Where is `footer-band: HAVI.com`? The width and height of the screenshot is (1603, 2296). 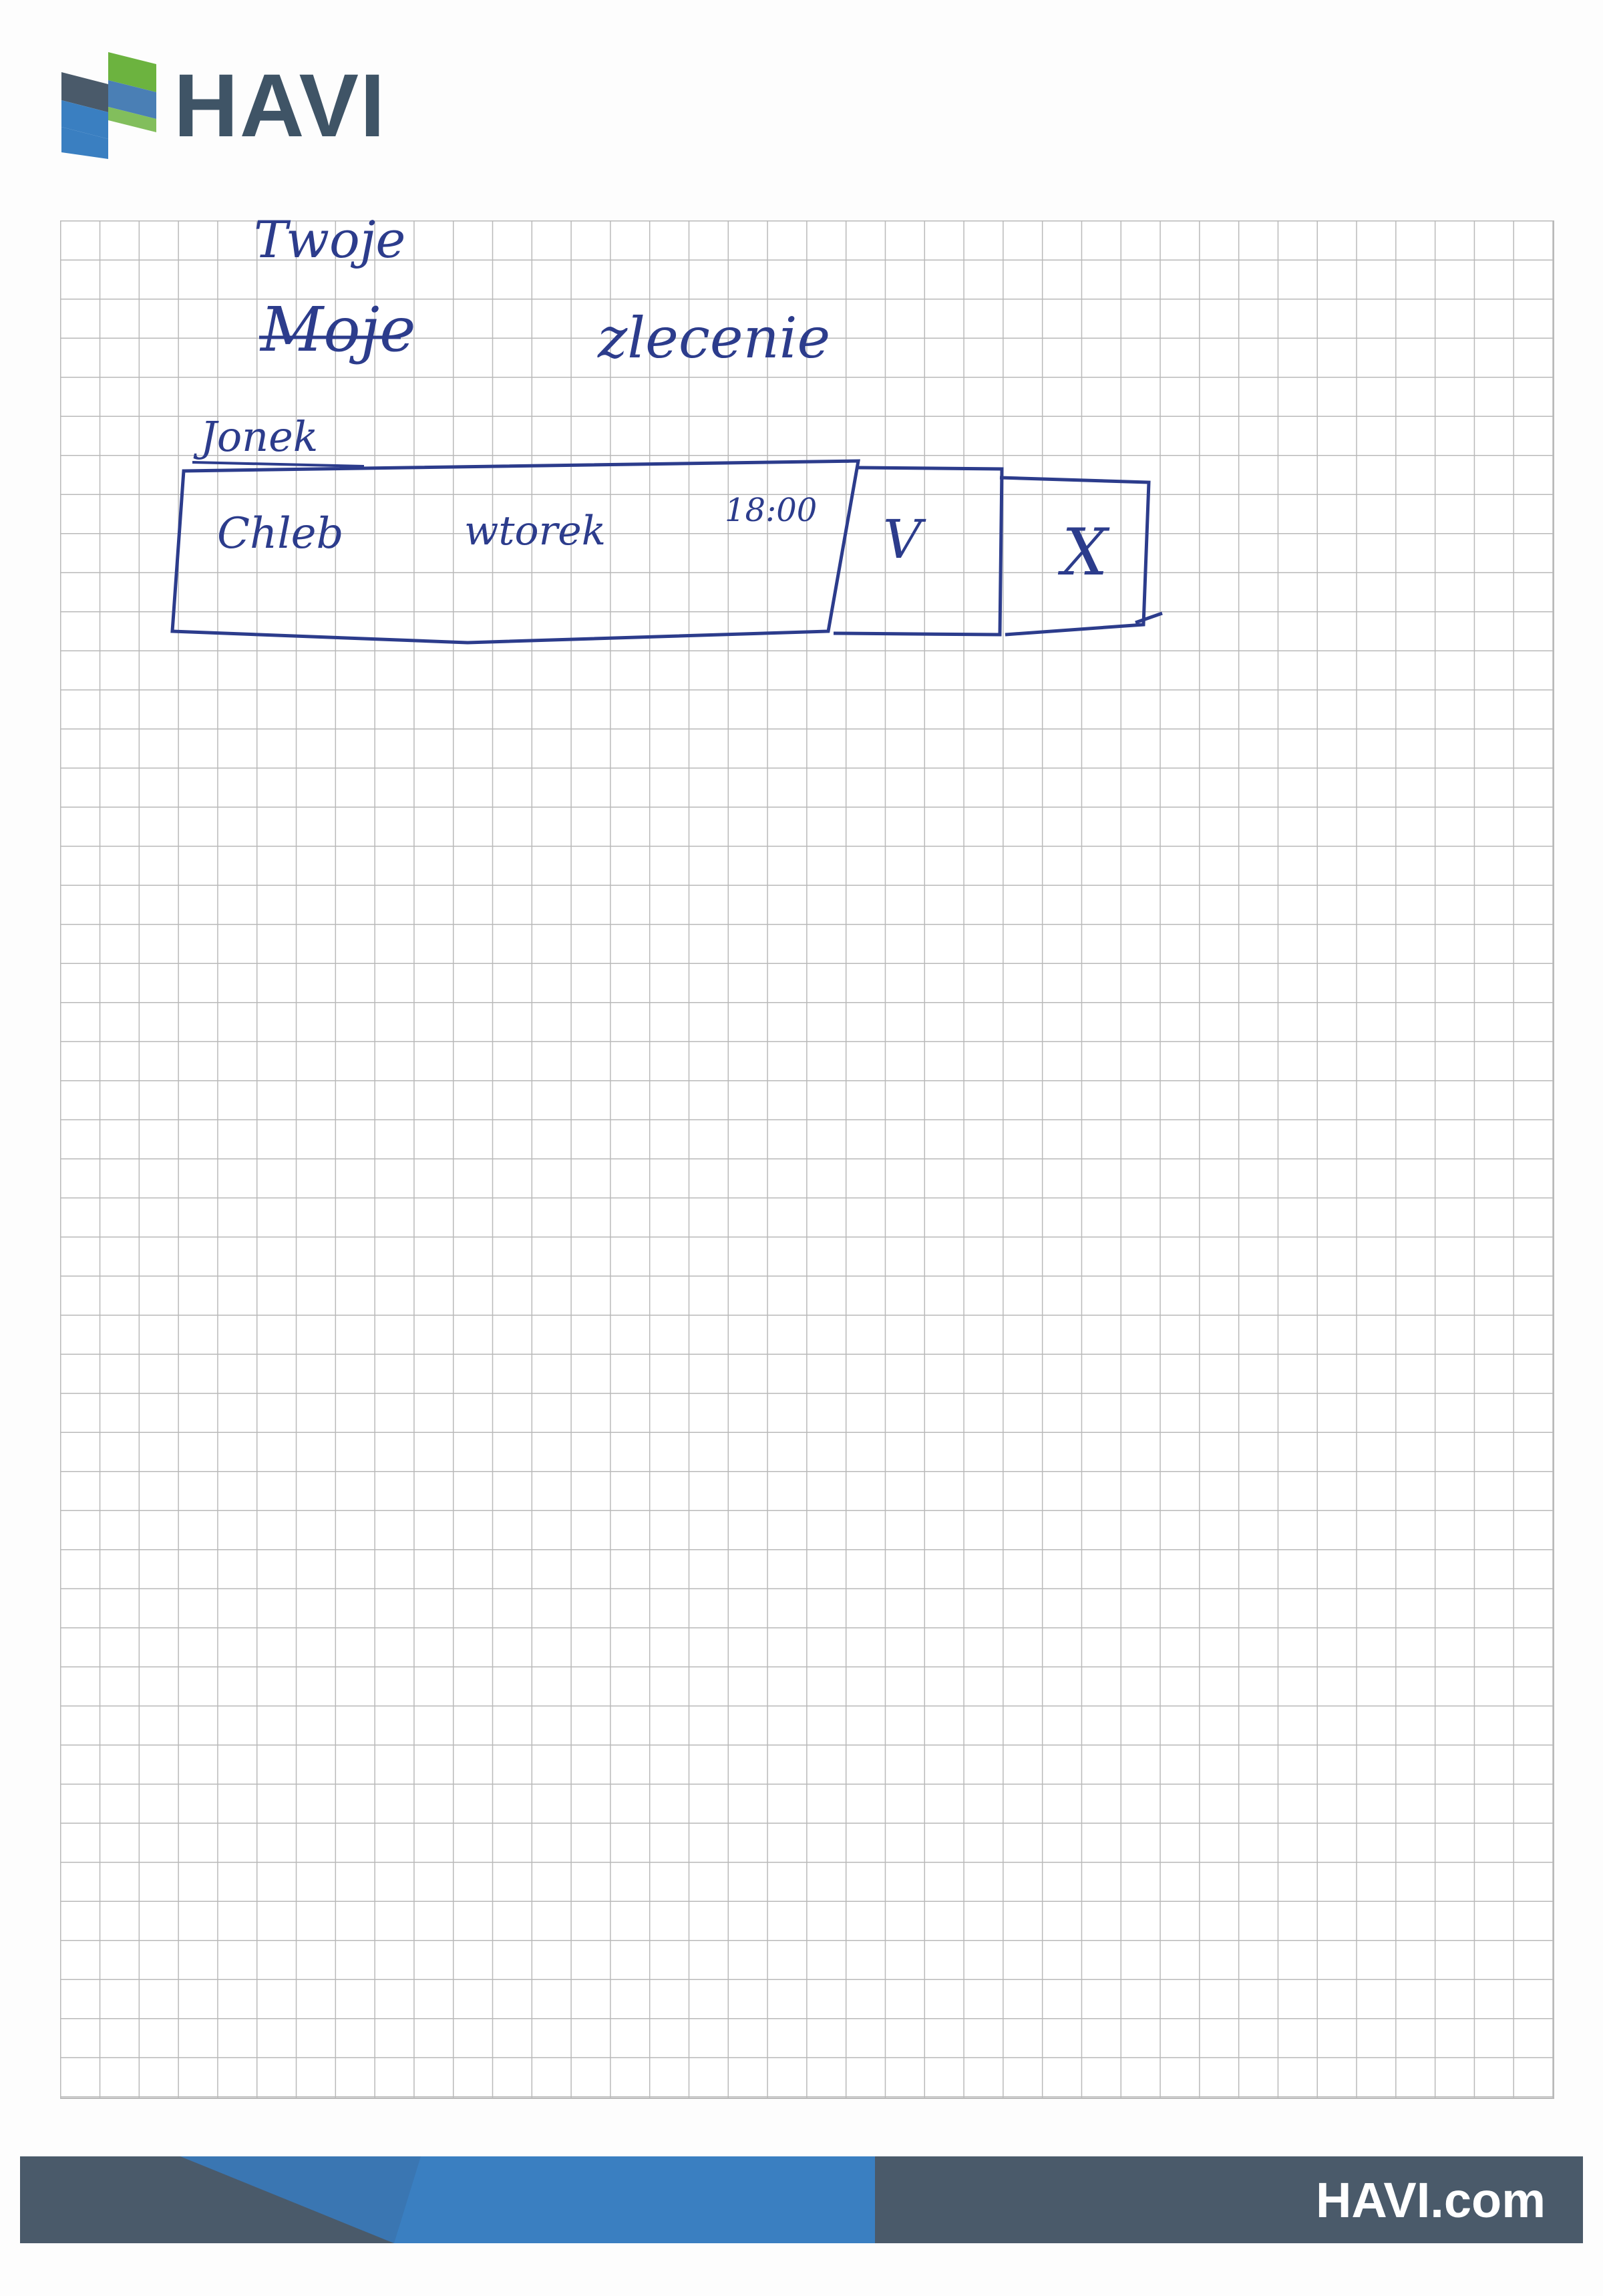 footer-band: HAVI.com is located at coordinates (801, 2199).